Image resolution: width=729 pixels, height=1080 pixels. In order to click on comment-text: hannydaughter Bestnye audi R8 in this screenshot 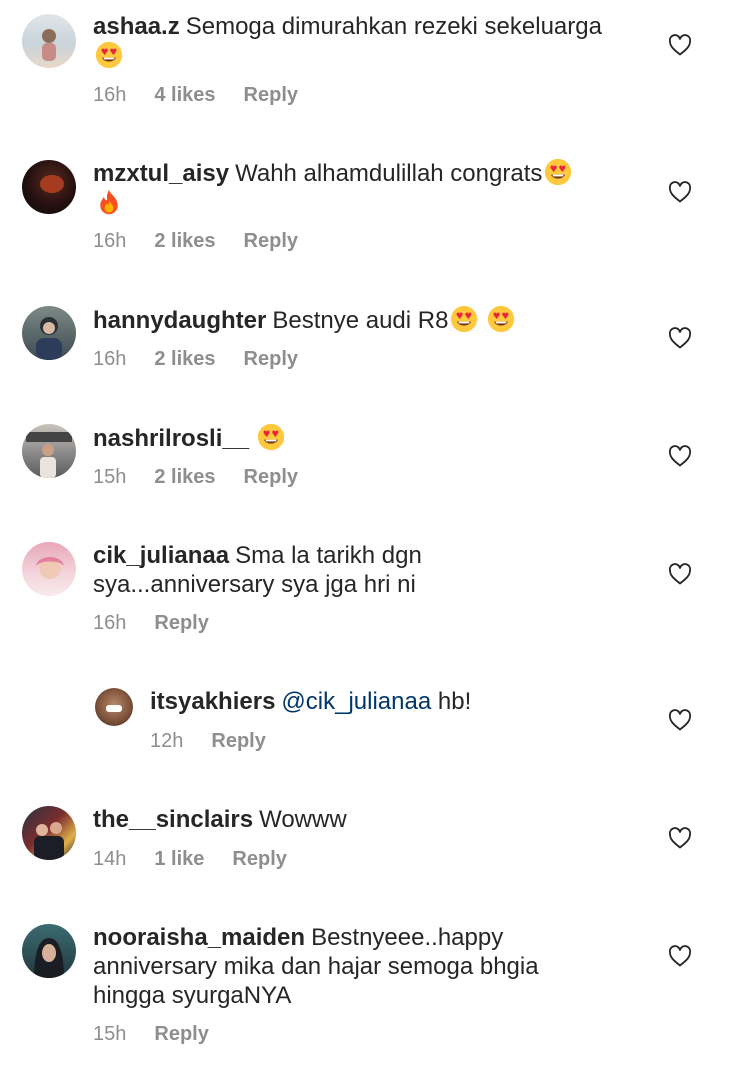, I will do `click(363, 320)`.